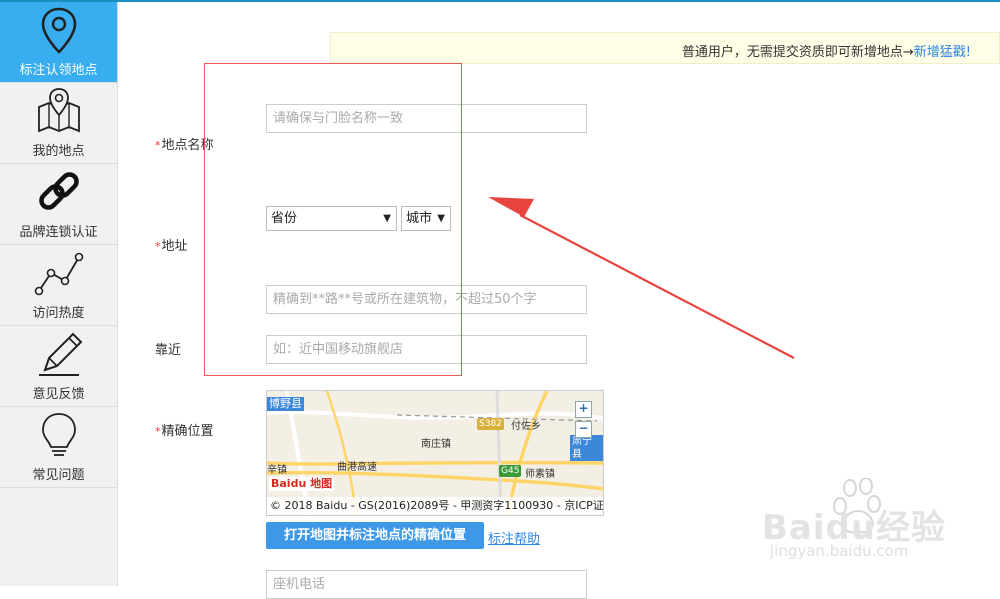 Image resolution: width=1000 pixels, height=599 pixels. Describe the element at coordinates (277, 470) in the screenshot. I see `map-place-label: 辛镇` at that location.